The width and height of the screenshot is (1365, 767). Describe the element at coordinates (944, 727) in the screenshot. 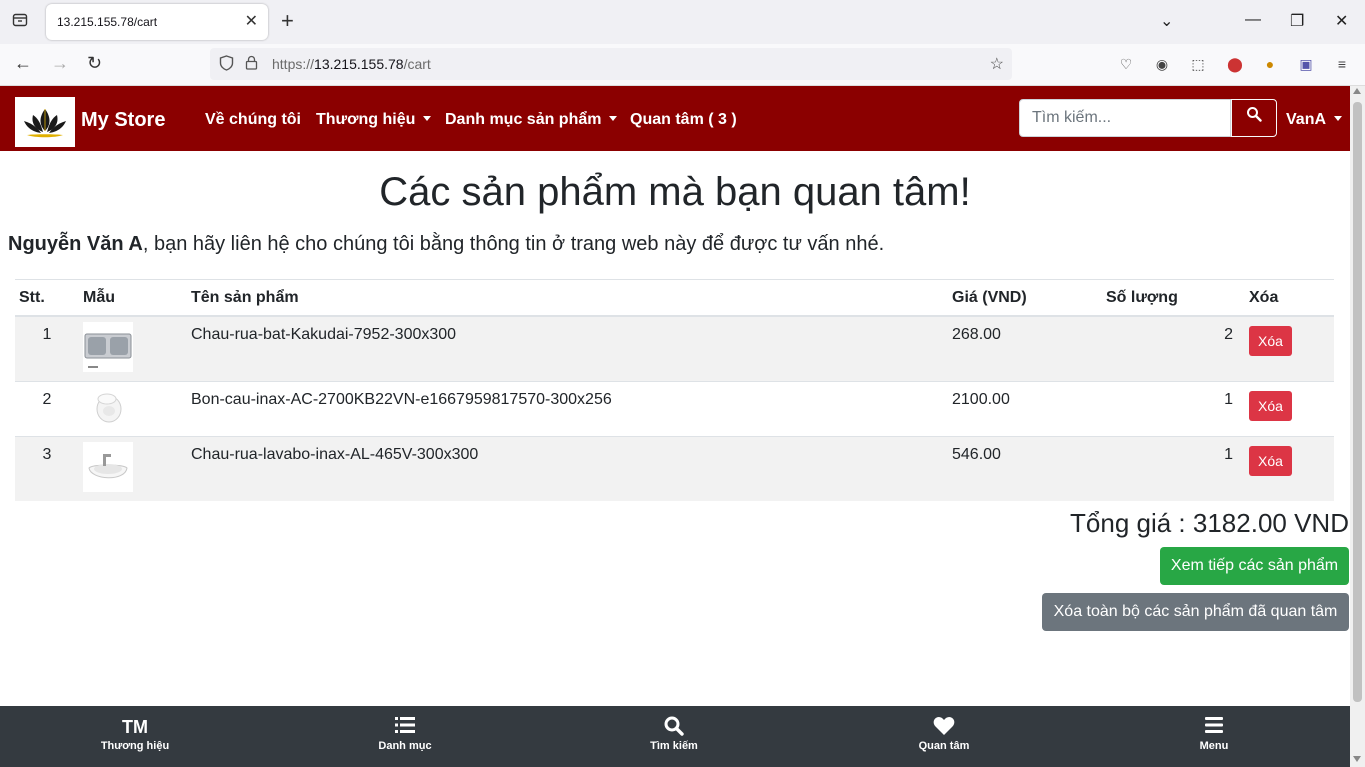

I see `heart-icon` at that location.